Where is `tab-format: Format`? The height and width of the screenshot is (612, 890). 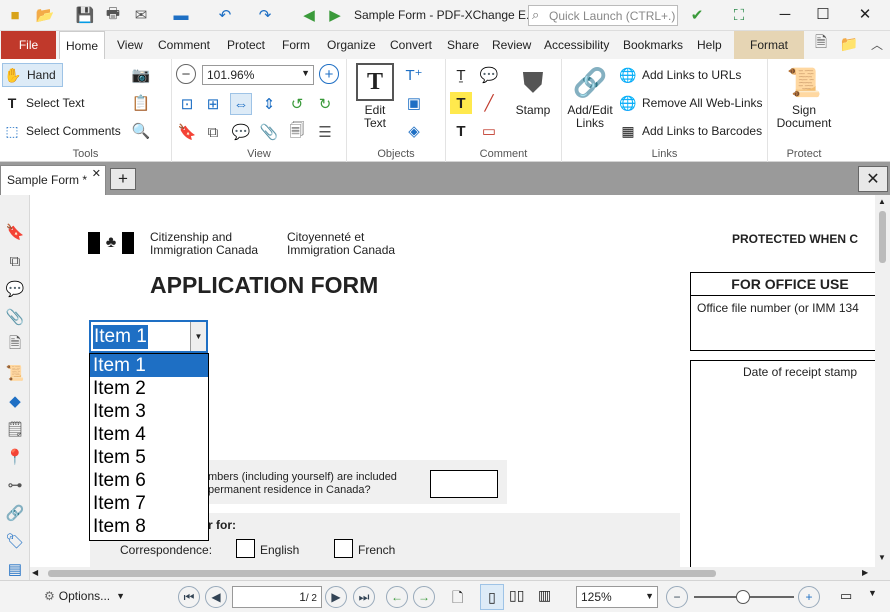 tab-format: Format is located at coordinates (769, 45).